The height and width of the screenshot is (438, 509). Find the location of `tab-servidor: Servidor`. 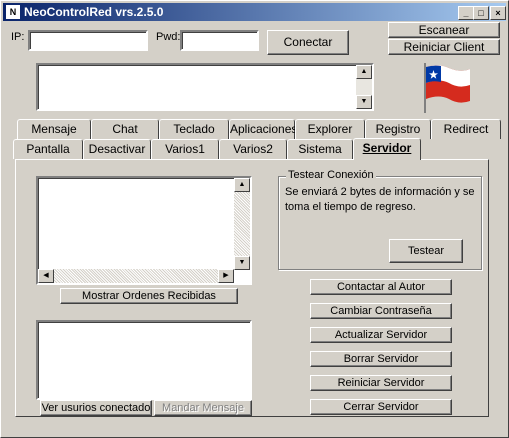

tab-servidor: Servidor is located at coordinates (387, 149).